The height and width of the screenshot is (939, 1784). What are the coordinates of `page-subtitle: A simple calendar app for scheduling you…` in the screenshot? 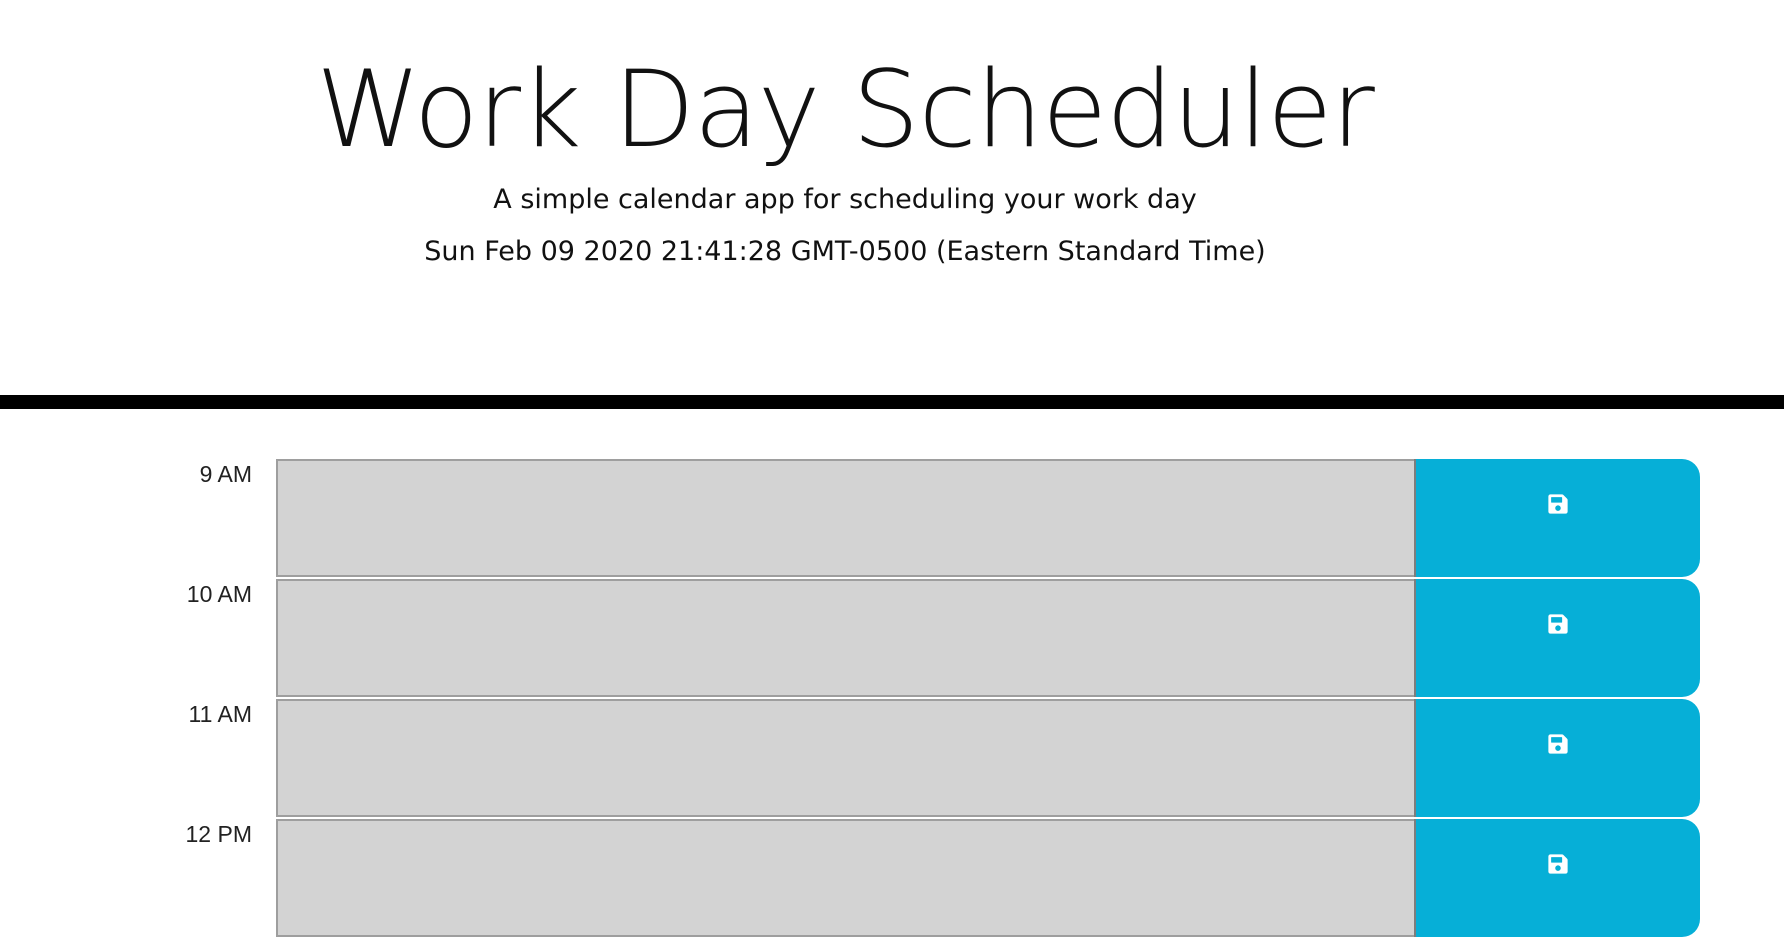 It's located at (845, 199).